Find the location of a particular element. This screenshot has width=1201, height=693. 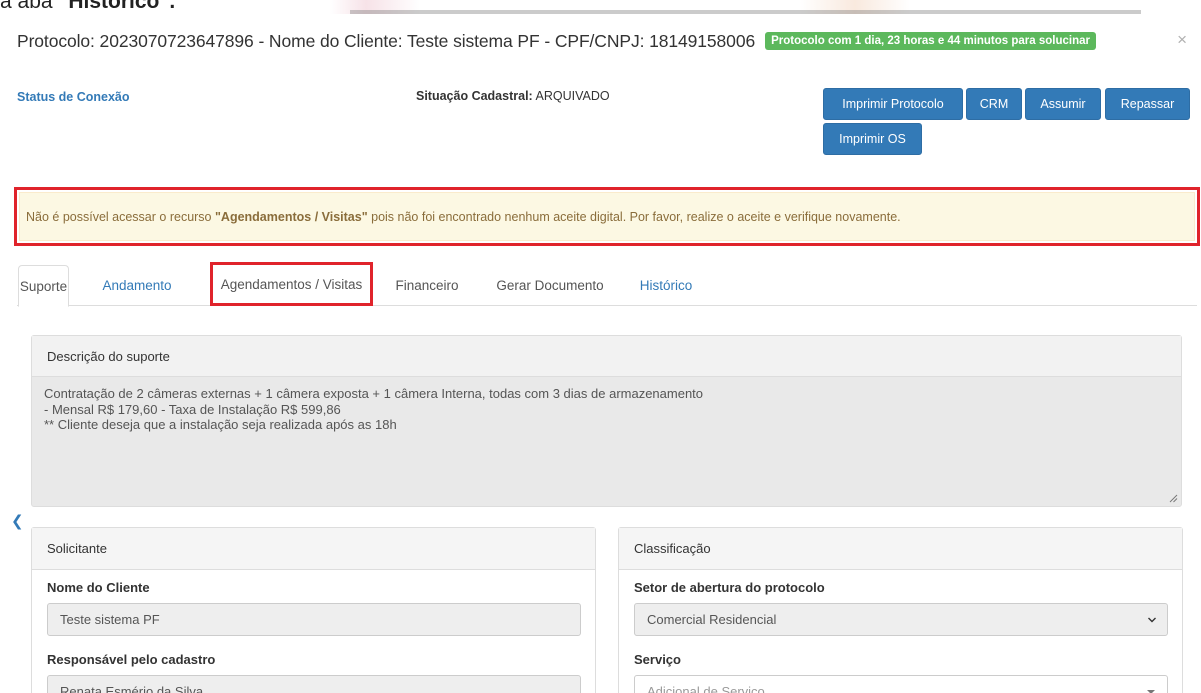

tab-gerar-documento: Gerar Documento is located at coordinates (550, 285).